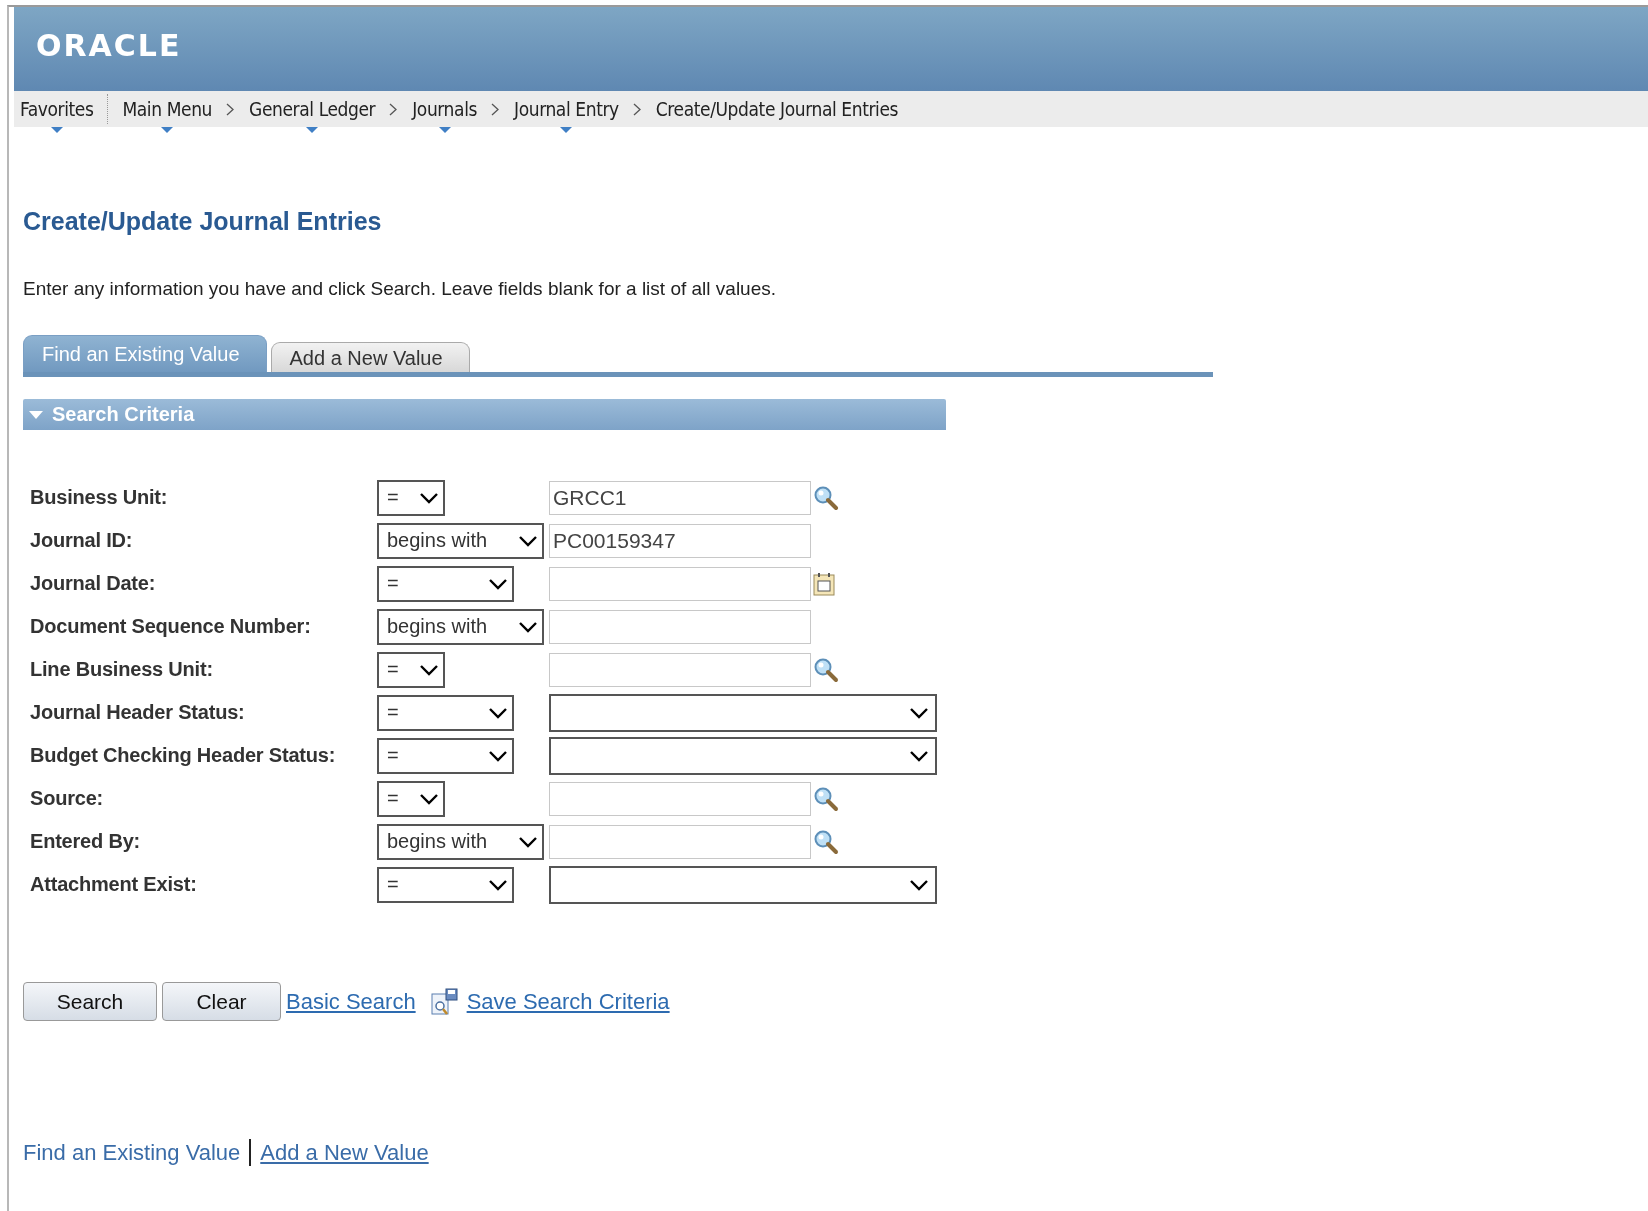 The width and height of the screenshot is (1648, 1211). I want to click on add-value-link: Add a New Value, so click(344, 1152).